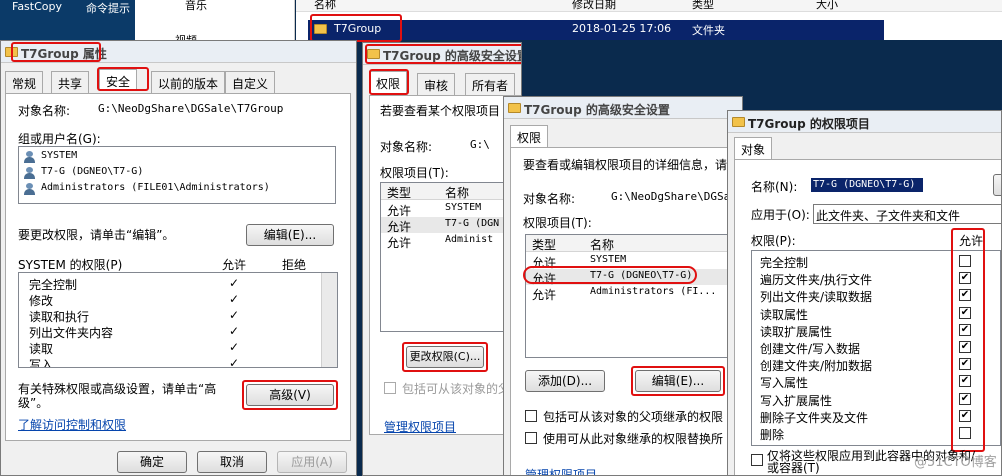  I want to click on highlight-adv-title, so click(443, 54).